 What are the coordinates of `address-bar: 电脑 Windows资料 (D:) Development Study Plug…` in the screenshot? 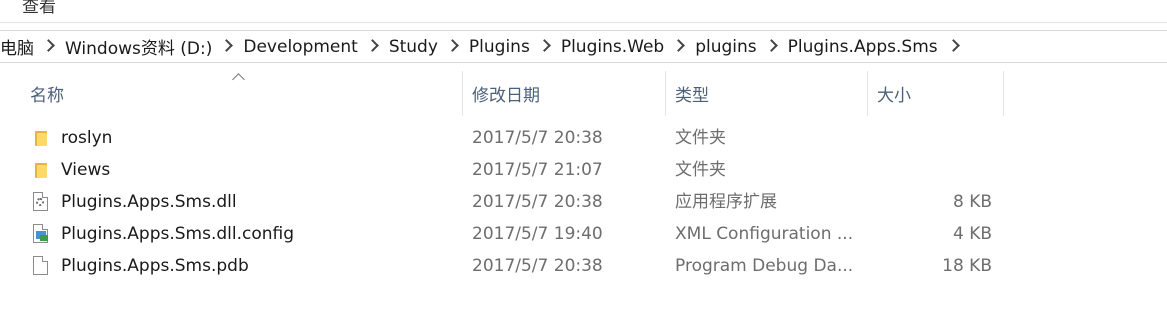 It's located at (583, 46).